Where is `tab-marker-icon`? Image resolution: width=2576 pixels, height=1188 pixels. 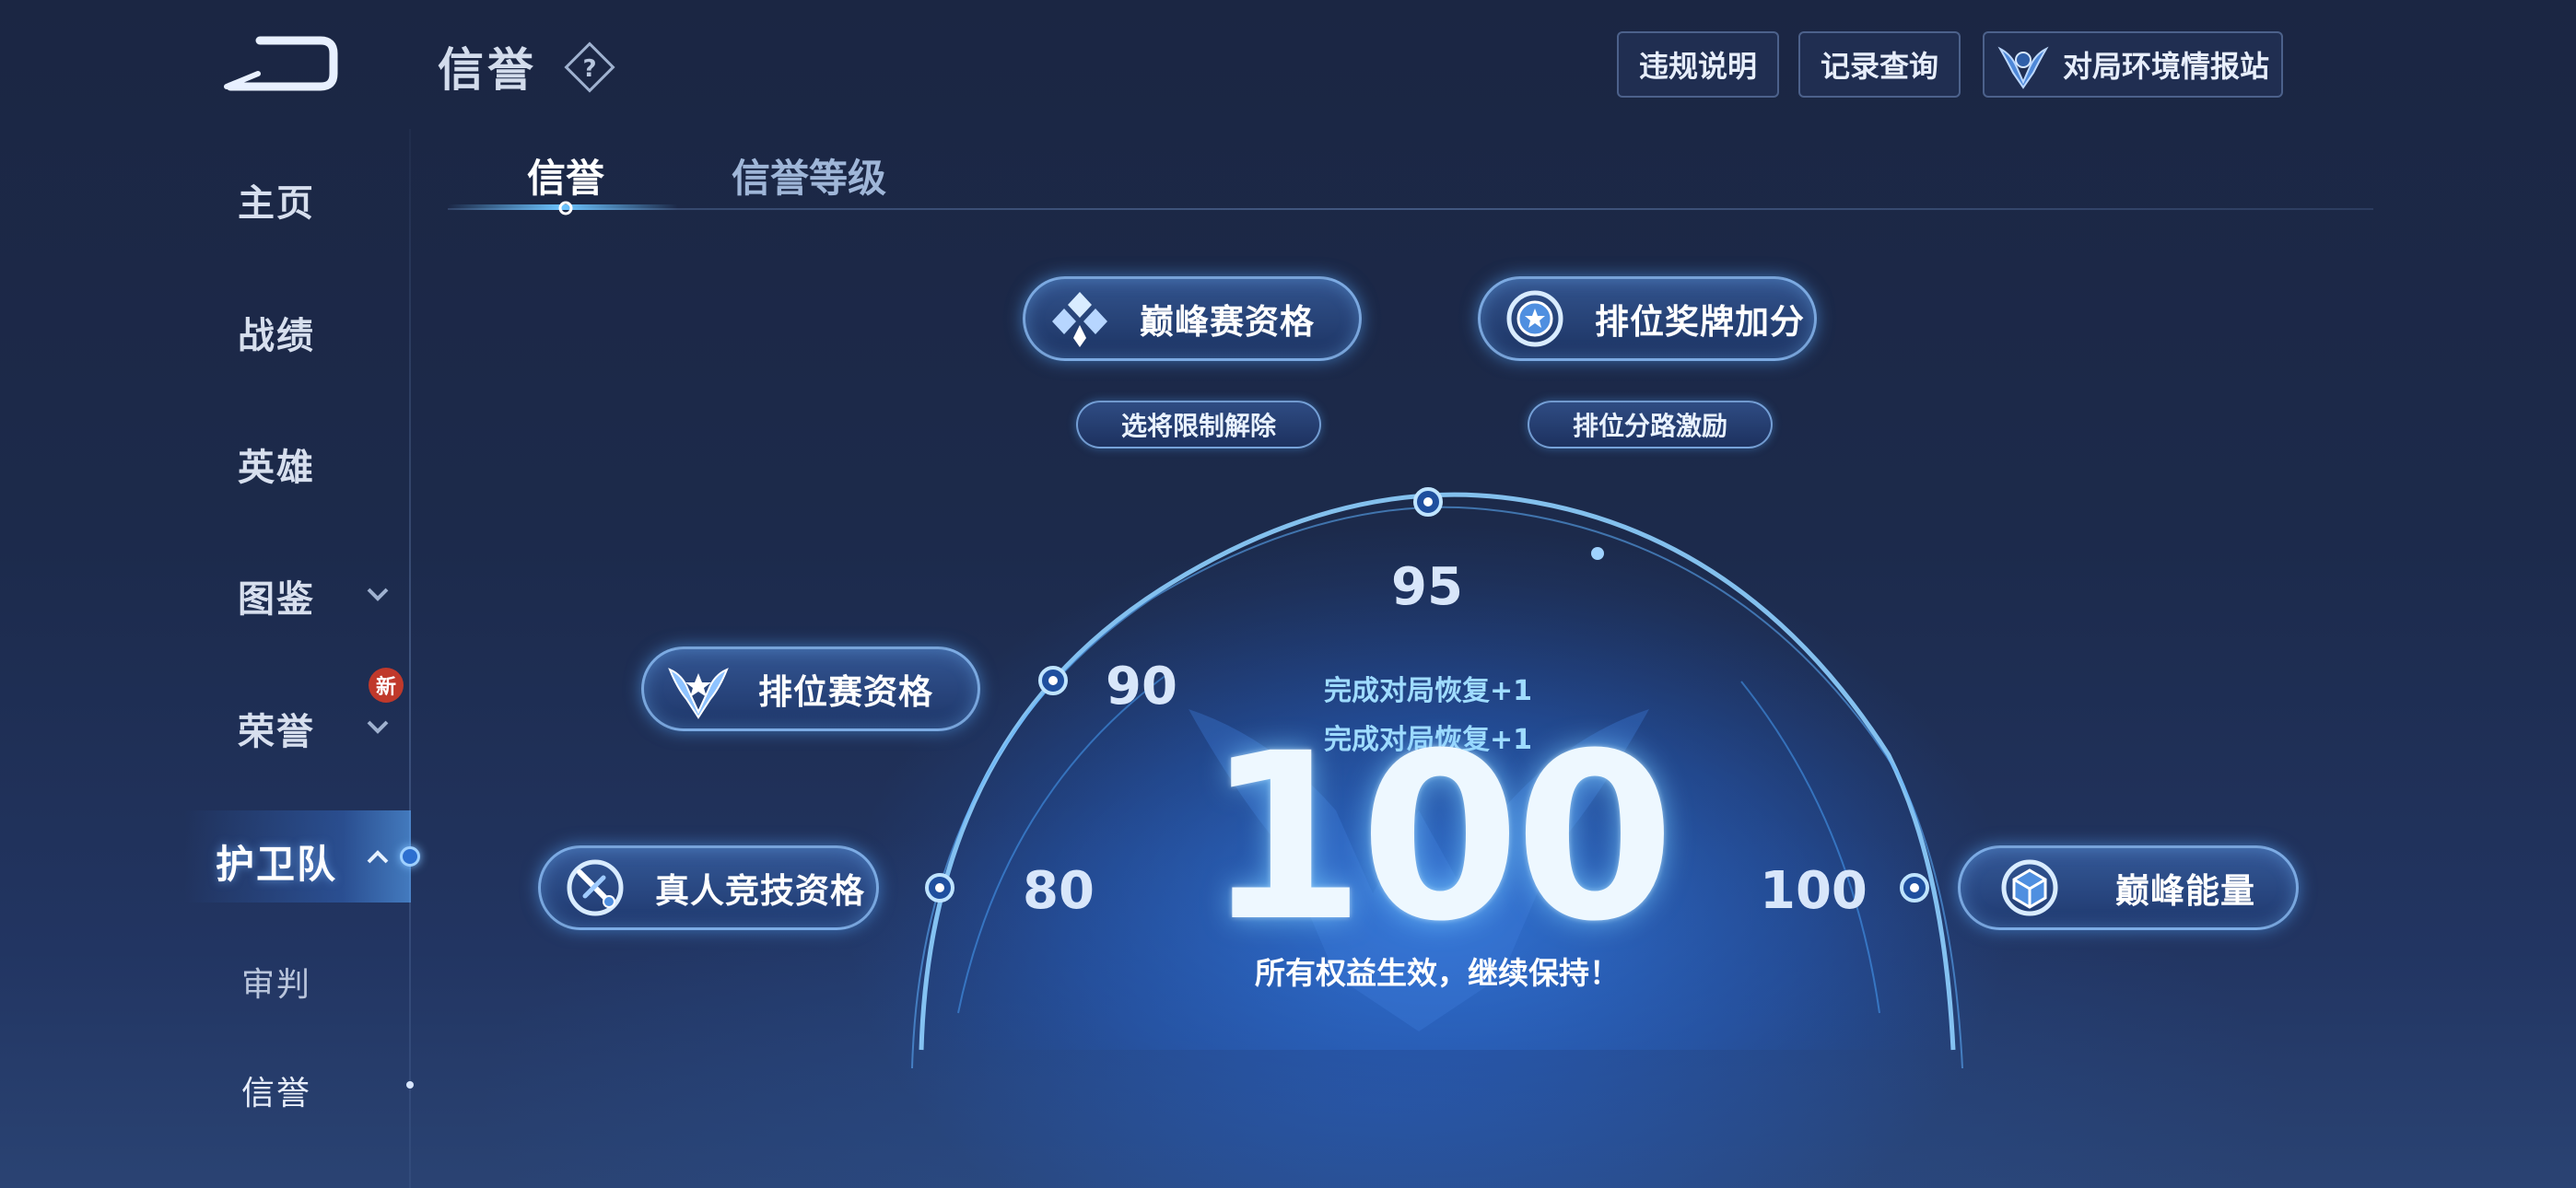 tab-marker-icon is located at coordinates (565, 208).